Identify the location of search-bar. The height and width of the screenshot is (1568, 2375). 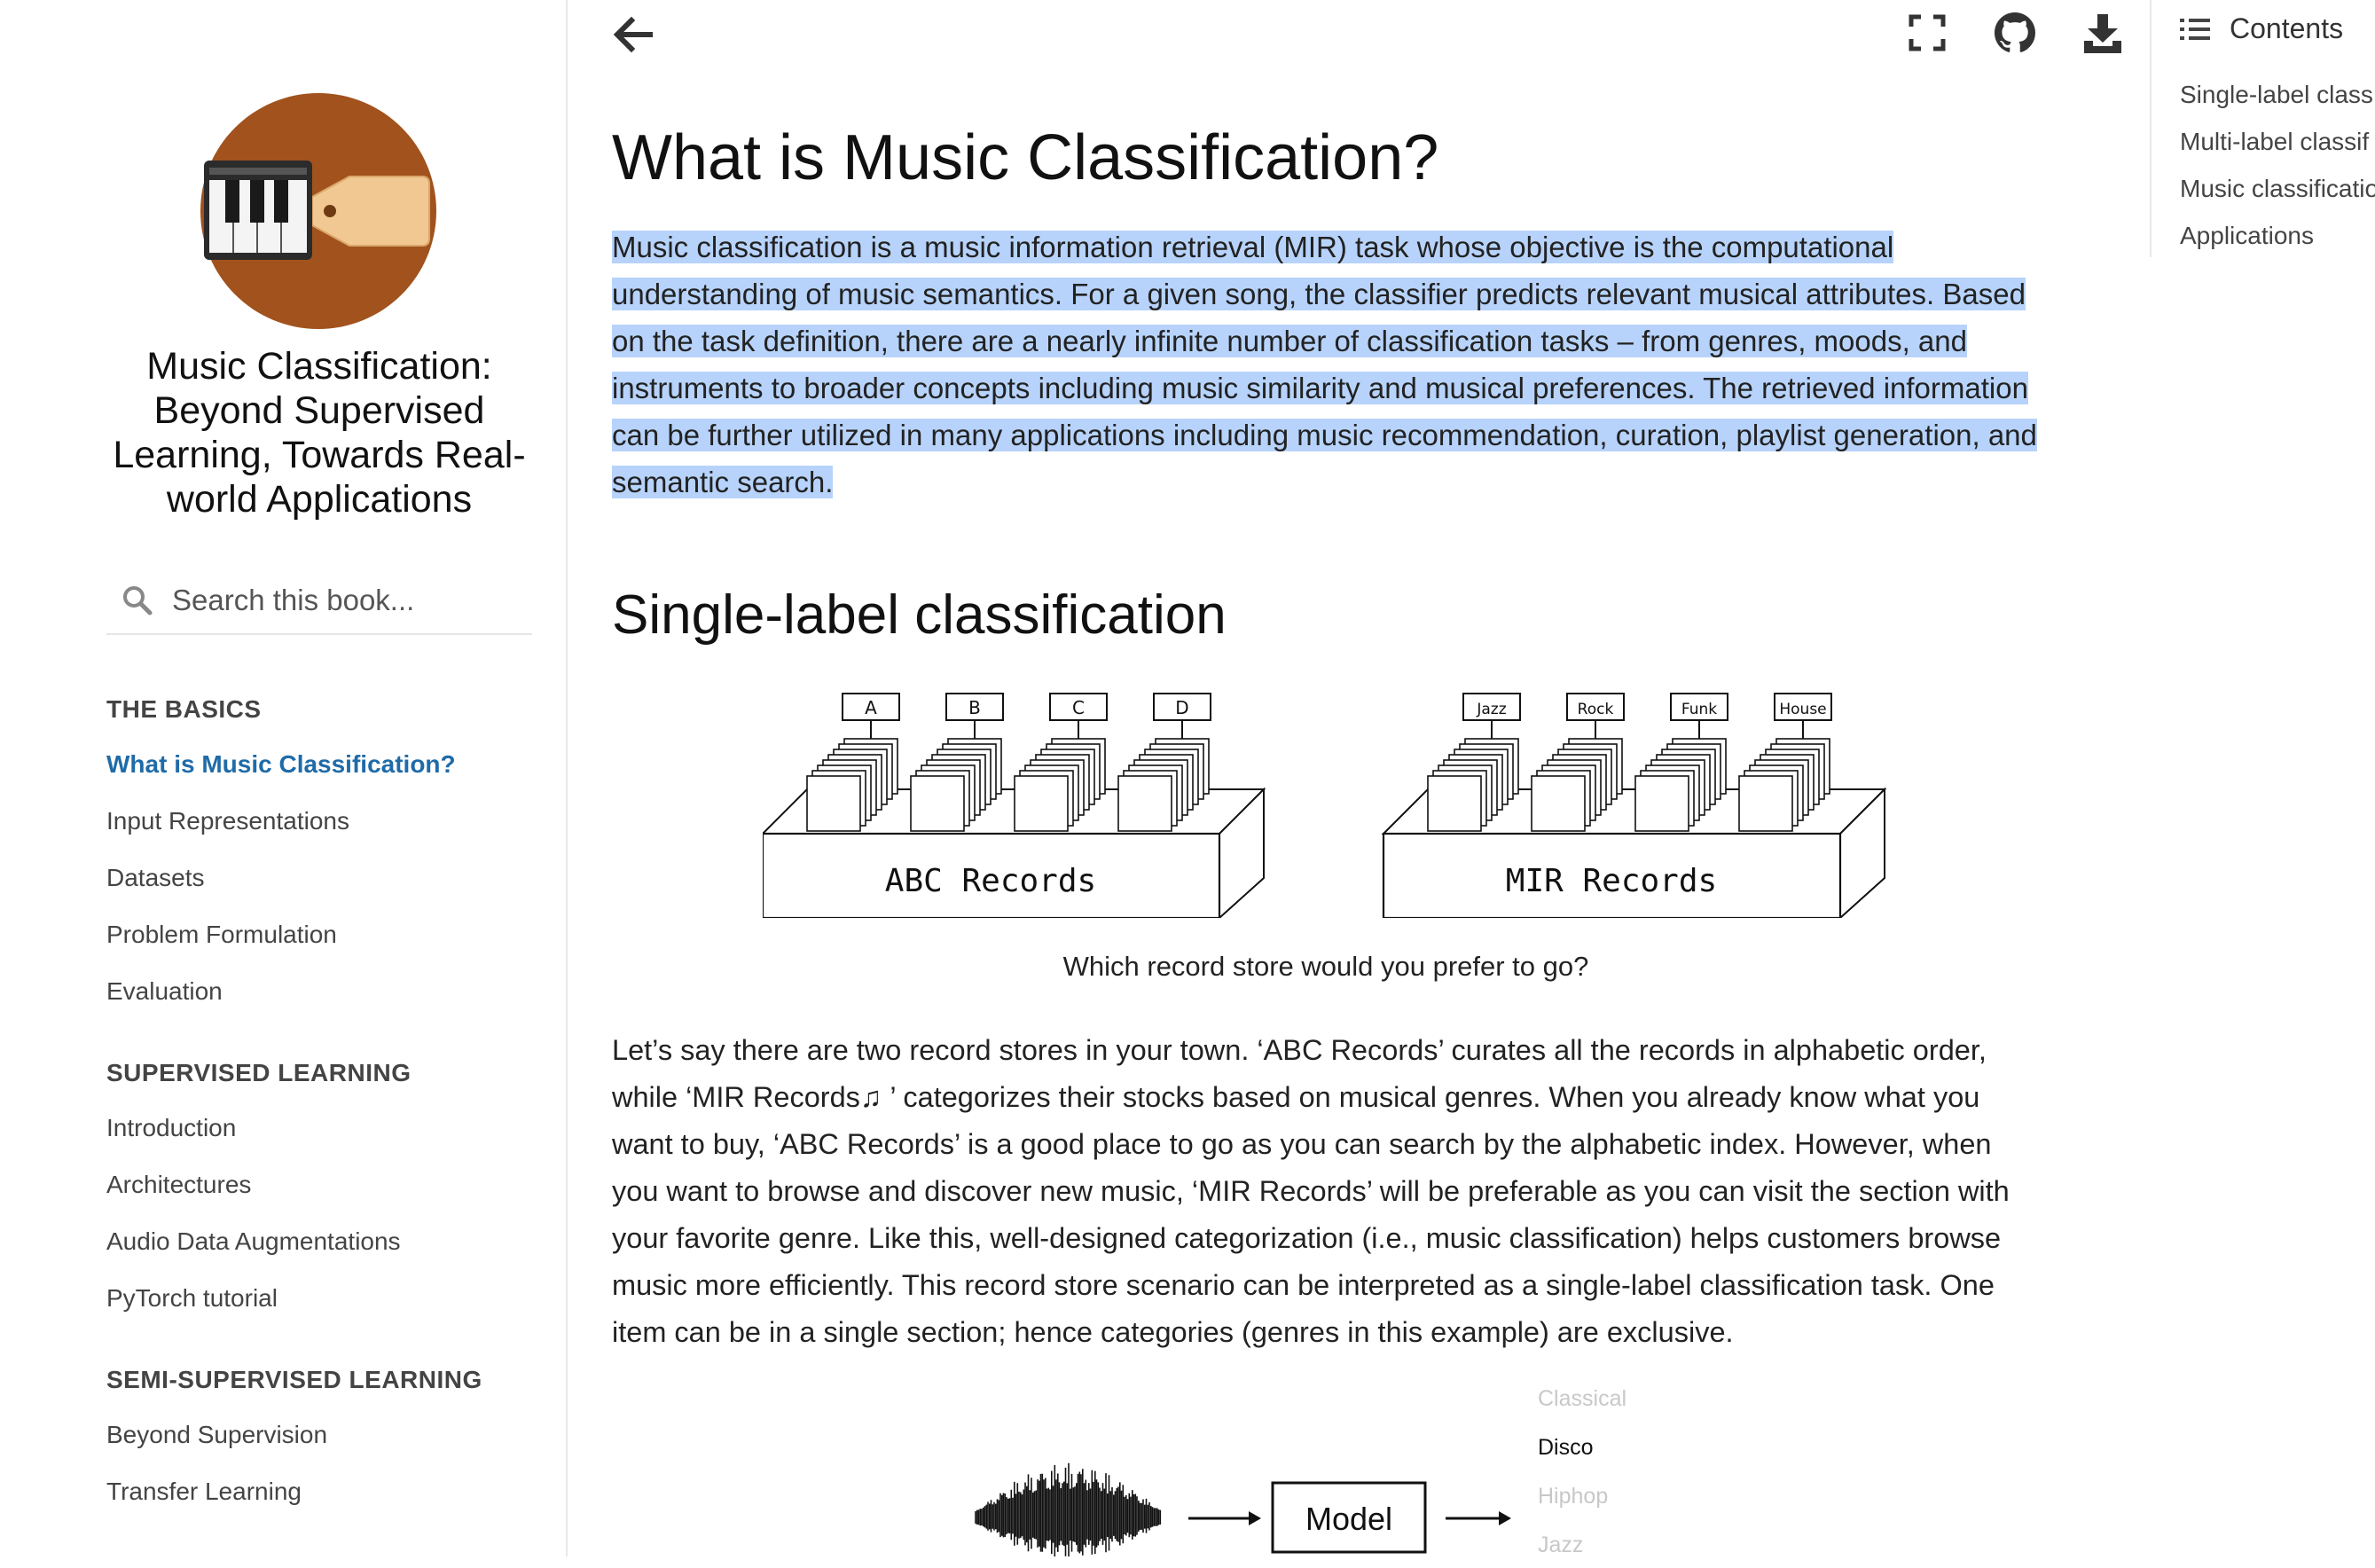
(319, 601).